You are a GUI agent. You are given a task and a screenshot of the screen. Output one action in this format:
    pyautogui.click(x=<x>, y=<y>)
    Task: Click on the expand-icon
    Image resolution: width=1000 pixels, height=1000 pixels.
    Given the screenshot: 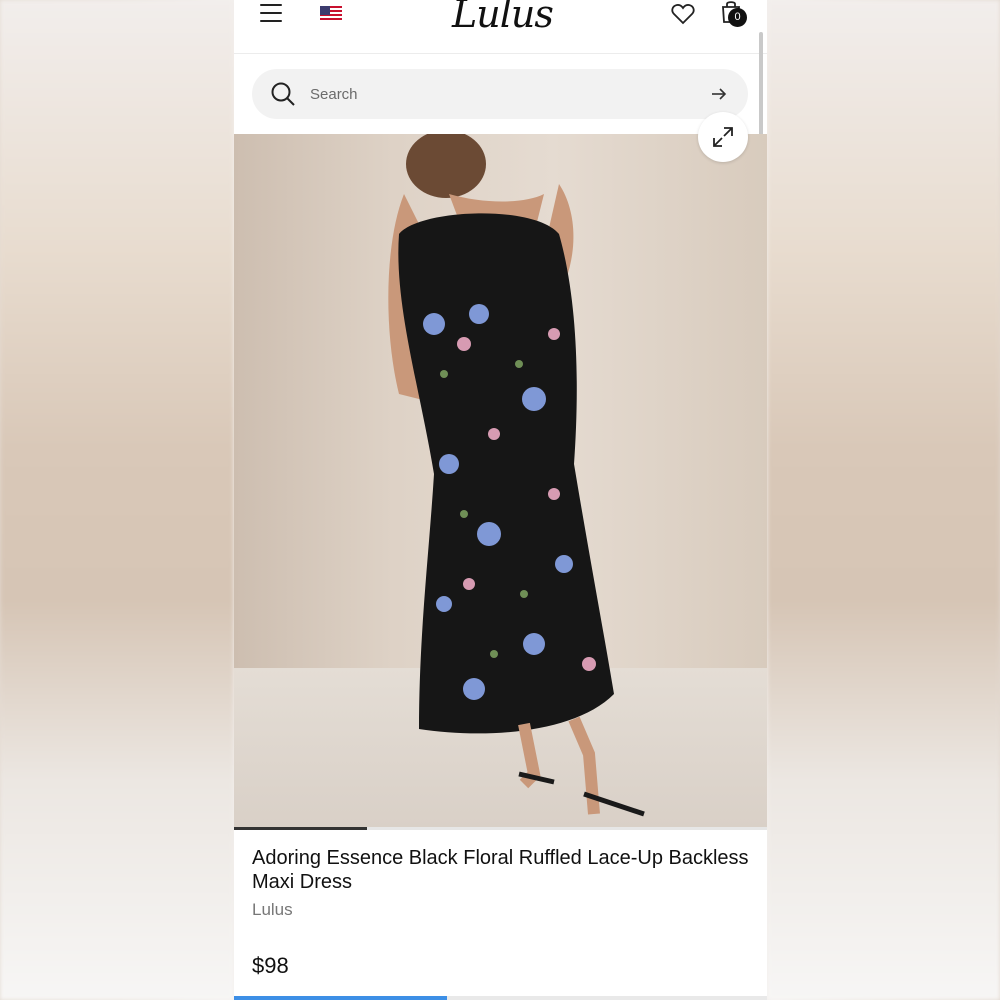 What is the action you would take?
    pyautogui.click(x=723, y=137)
    